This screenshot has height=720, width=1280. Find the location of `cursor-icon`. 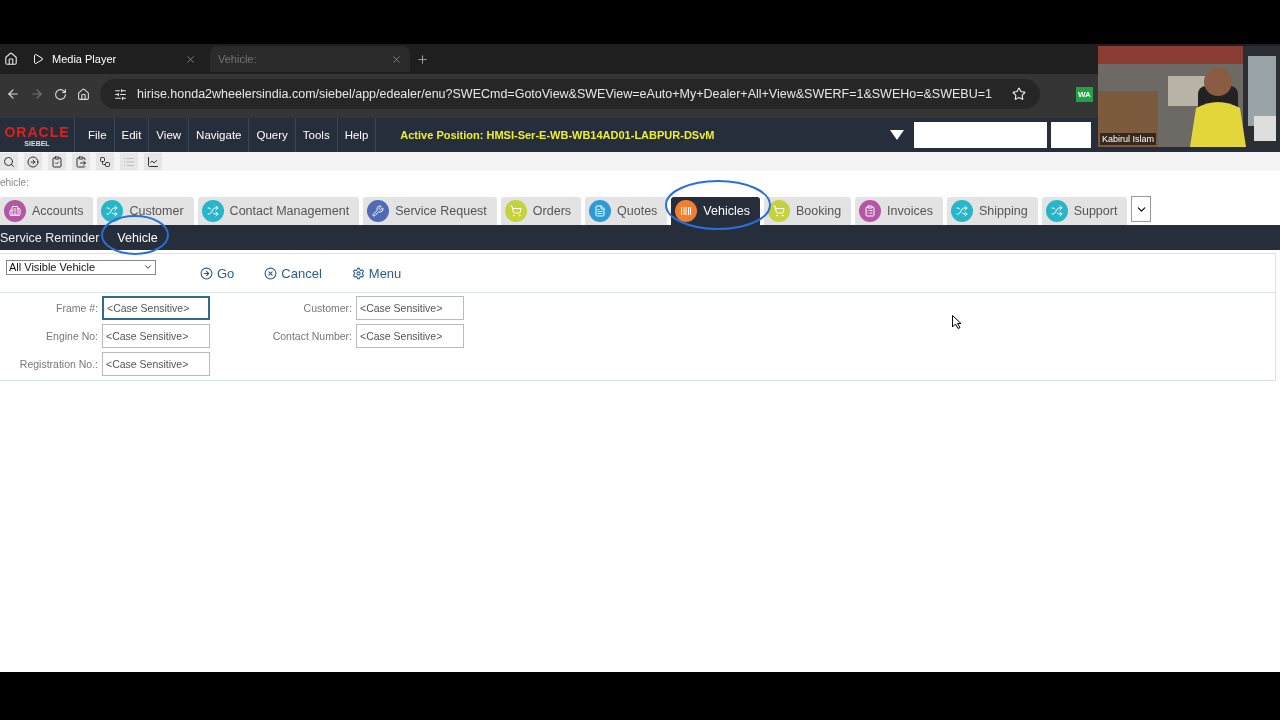

cursor-icon is located at coordinates (956, 322).